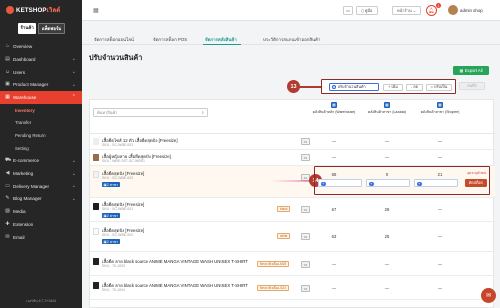 The image size is (500, 308). I want to click on shopee-adjust-input: +, so click(436, 183).